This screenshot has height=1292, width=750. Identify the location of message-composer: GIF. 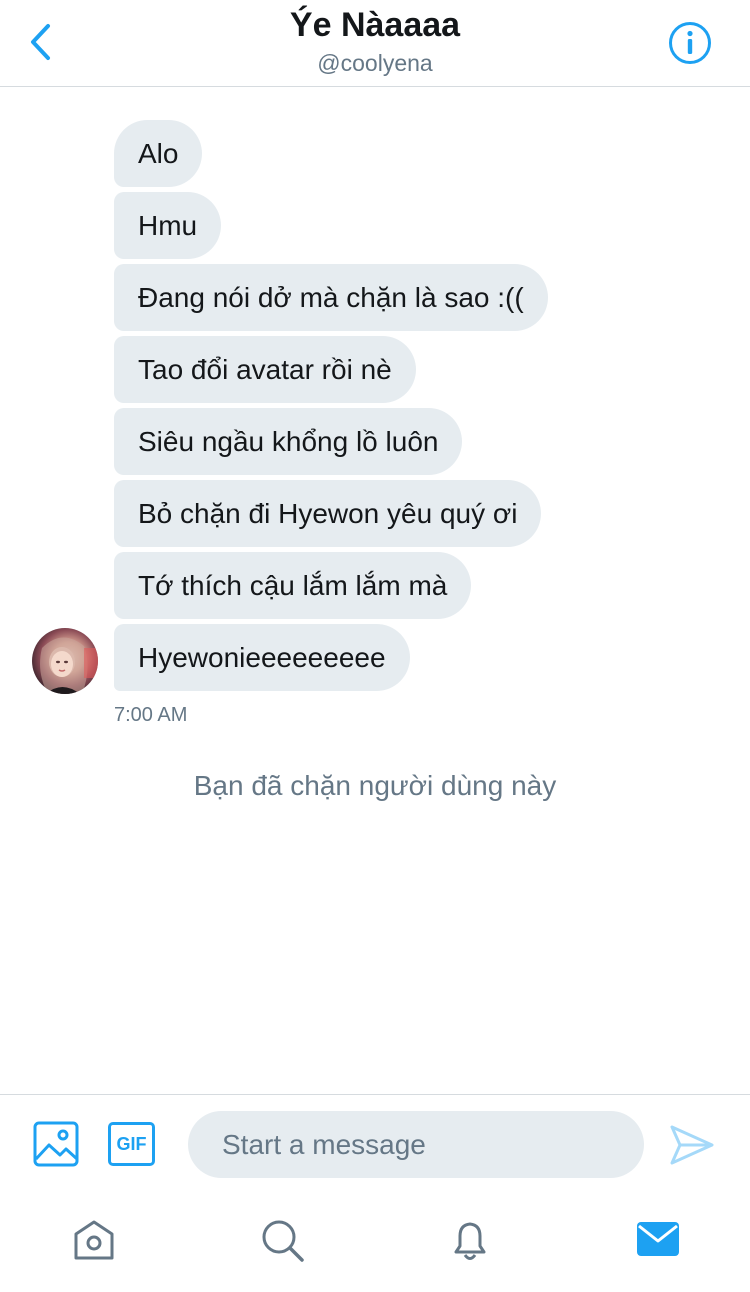
(375, 1146).